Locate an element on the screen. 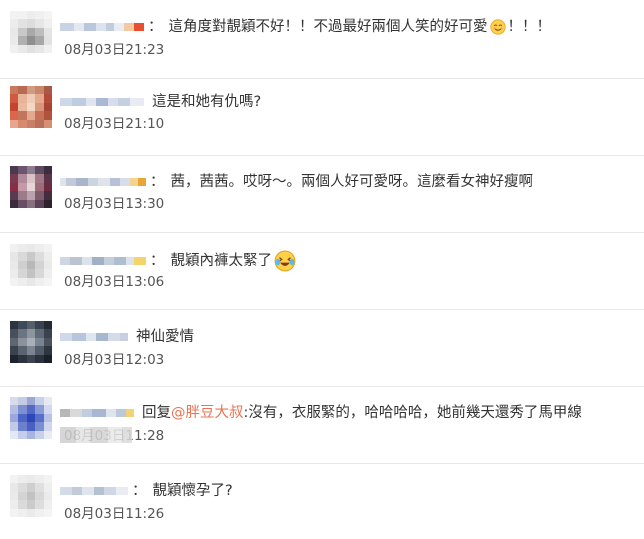 The height and width of the screenshot is (539, 644). comment-item: ： 靚穎懷孕了? 08月03日11:26 is located at coordinates (322, 501).